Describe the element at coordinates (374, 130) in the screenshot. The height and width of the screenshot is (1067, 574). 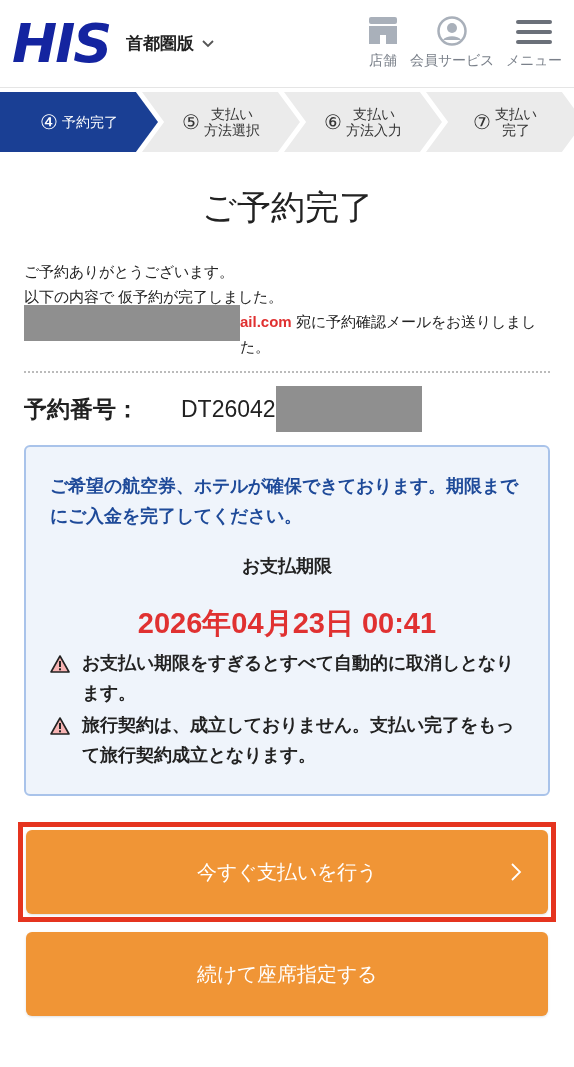
I see `step-label: 方法入力` at that location.